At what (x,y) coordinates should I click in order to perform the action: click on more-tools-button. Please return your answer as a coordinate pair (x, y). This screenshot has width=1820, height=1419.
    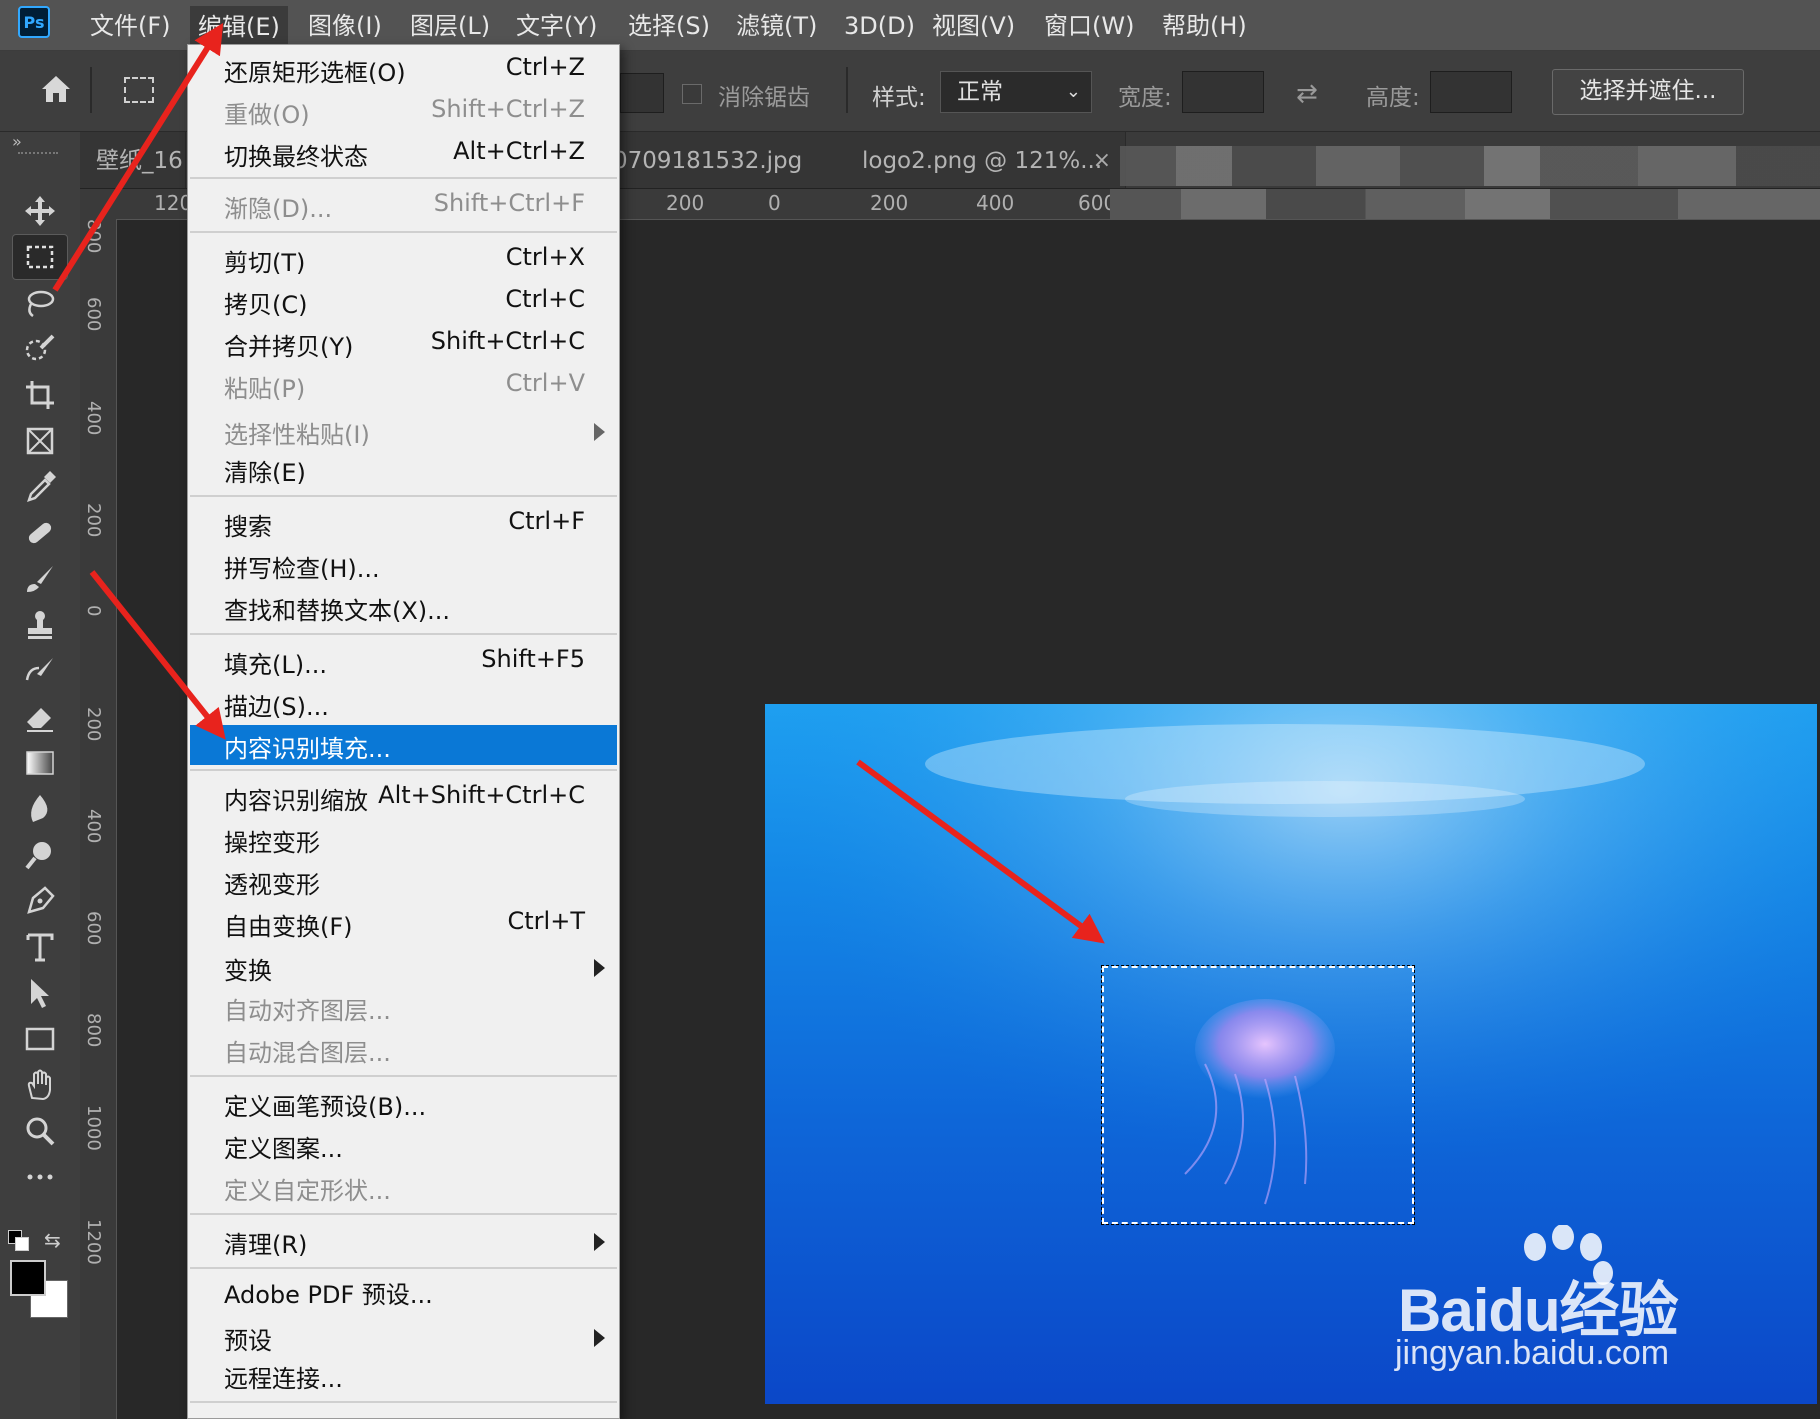
    Looking at the image, I should click on (40, 1177).